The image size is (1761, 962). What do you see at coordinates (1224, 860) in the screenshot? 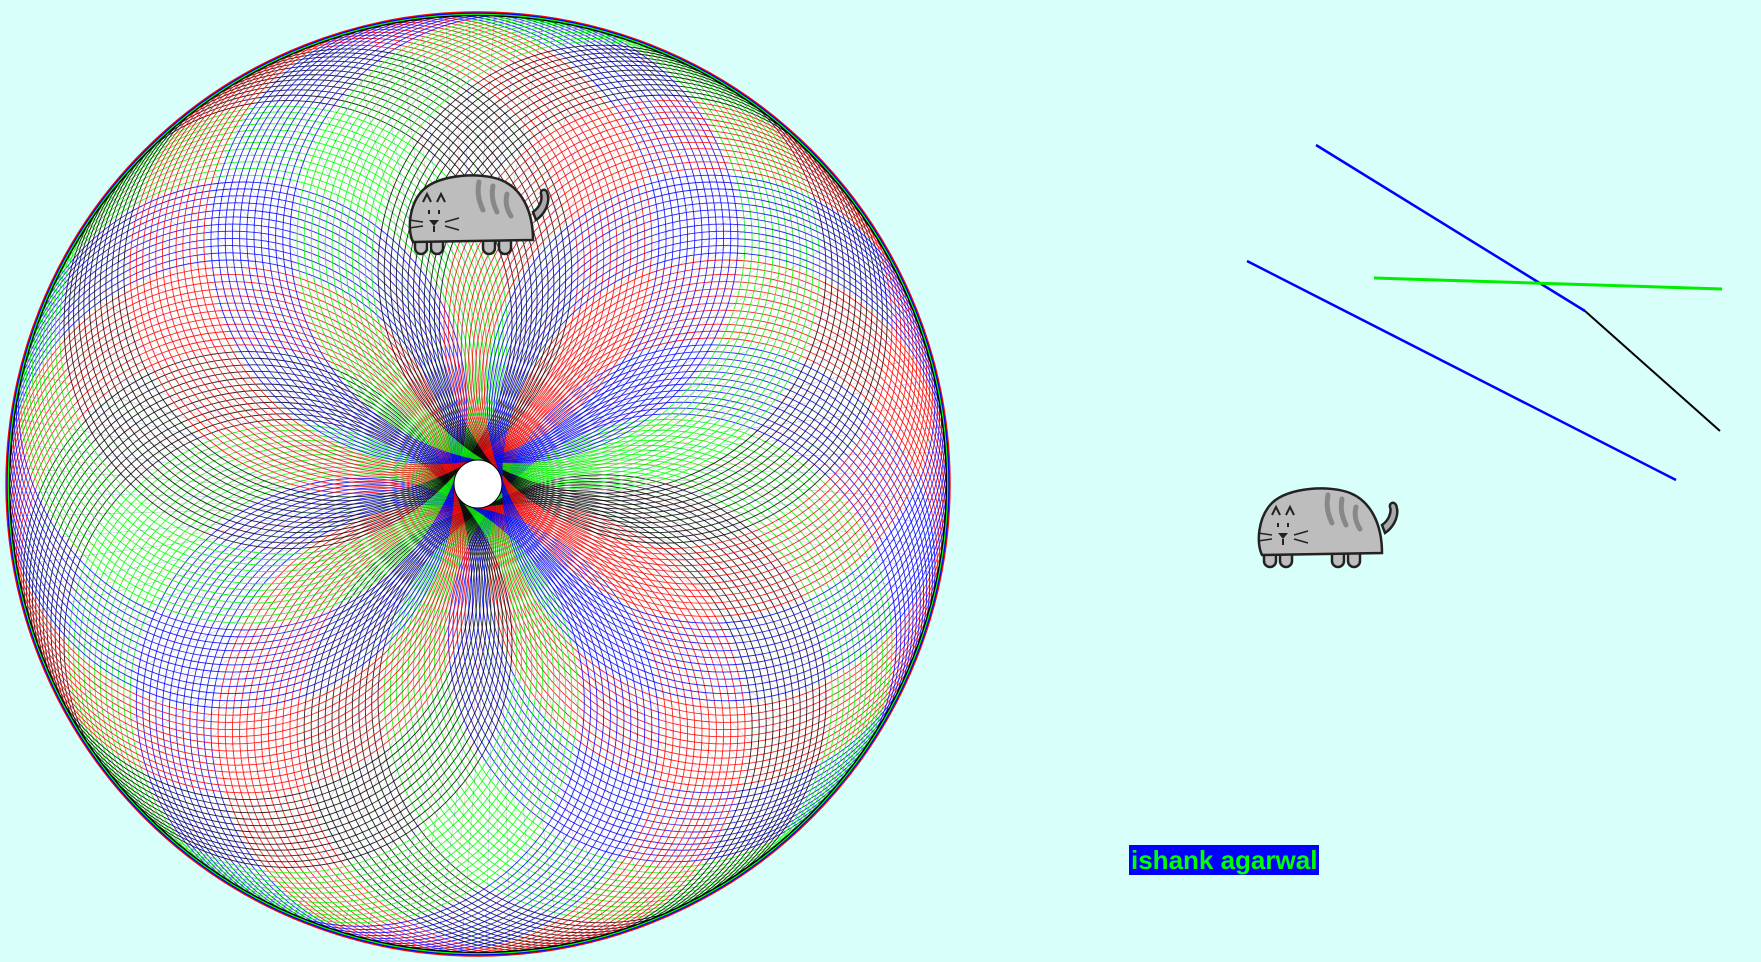
I see `name-label: ishank agarwal` at bounding box center [1224, 860].